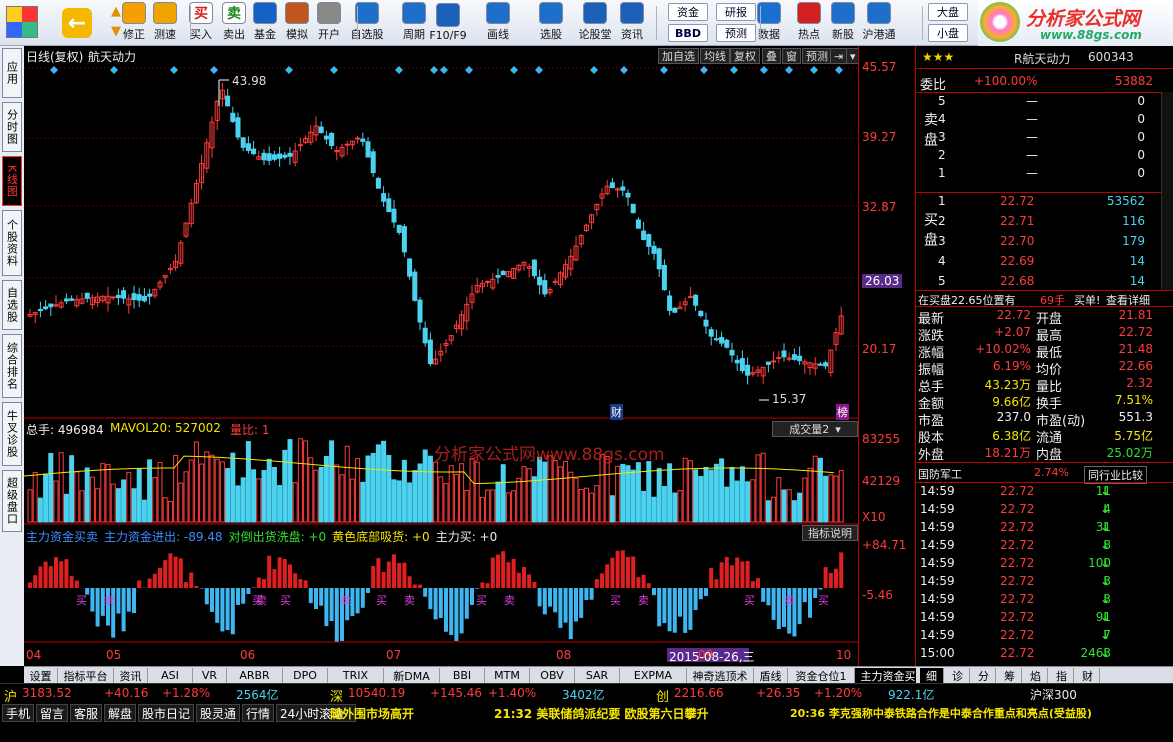 The image size is (1173, 742). I want to click on indicator-tab-13: EXPMA, so click(653, 675).